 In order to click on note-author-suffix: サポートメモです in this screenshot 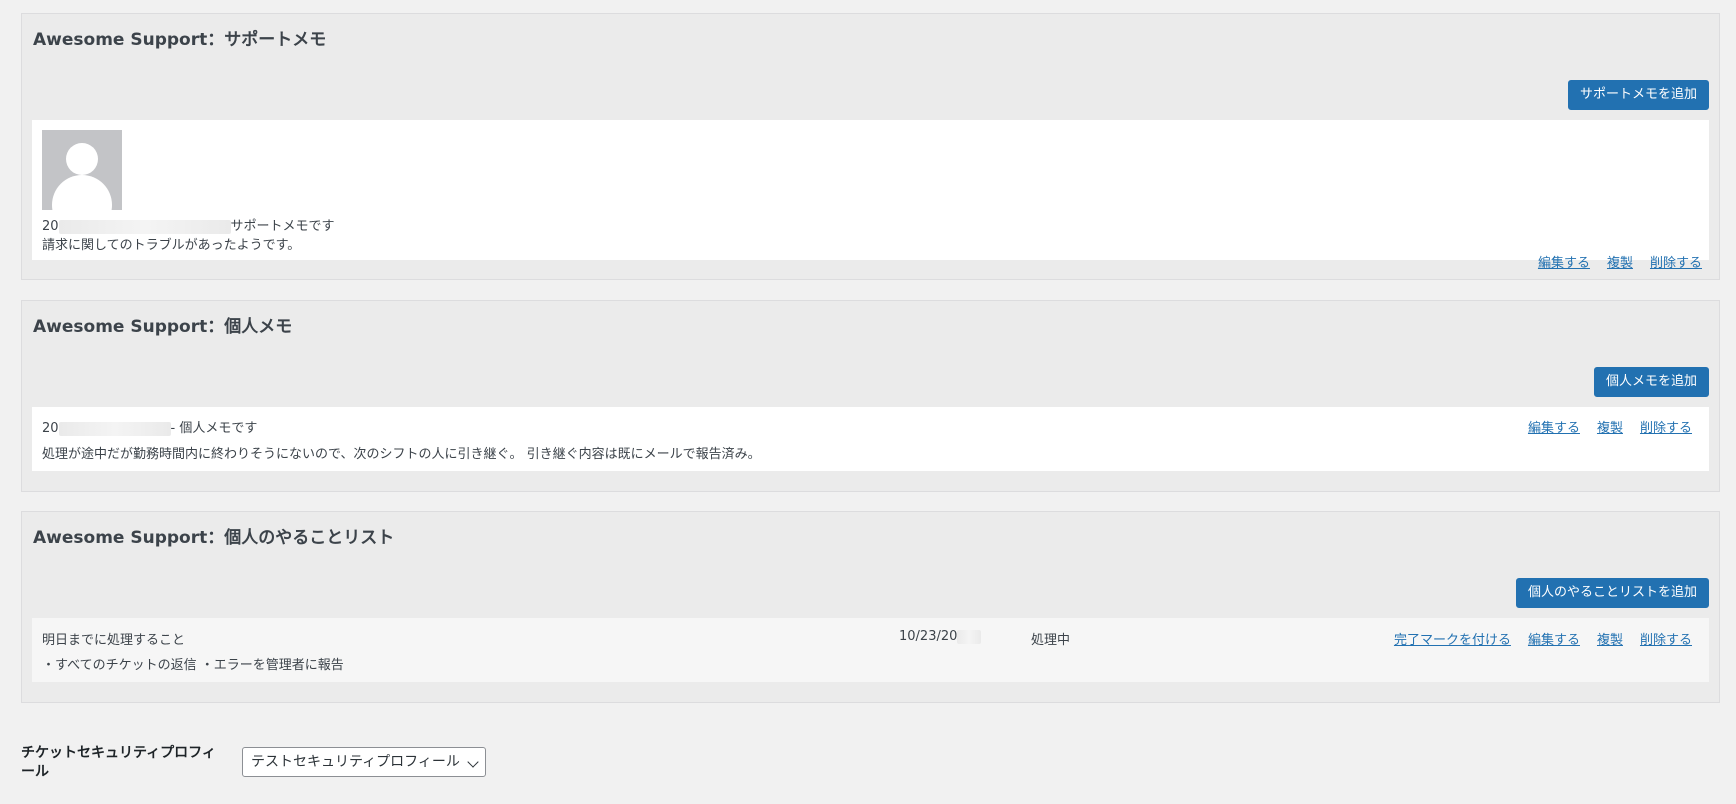, I will do `click(282, 226)`.